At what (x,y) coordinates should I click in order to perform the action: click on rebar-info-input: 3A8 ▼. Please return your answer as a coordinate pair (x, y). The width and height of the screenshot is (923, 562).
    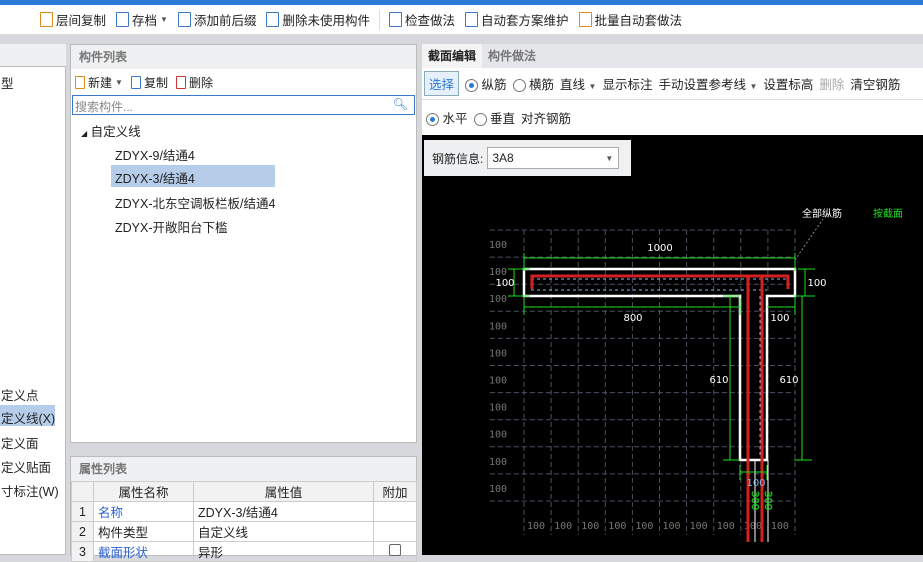
    Looking at the image, I should click on (553, 158).